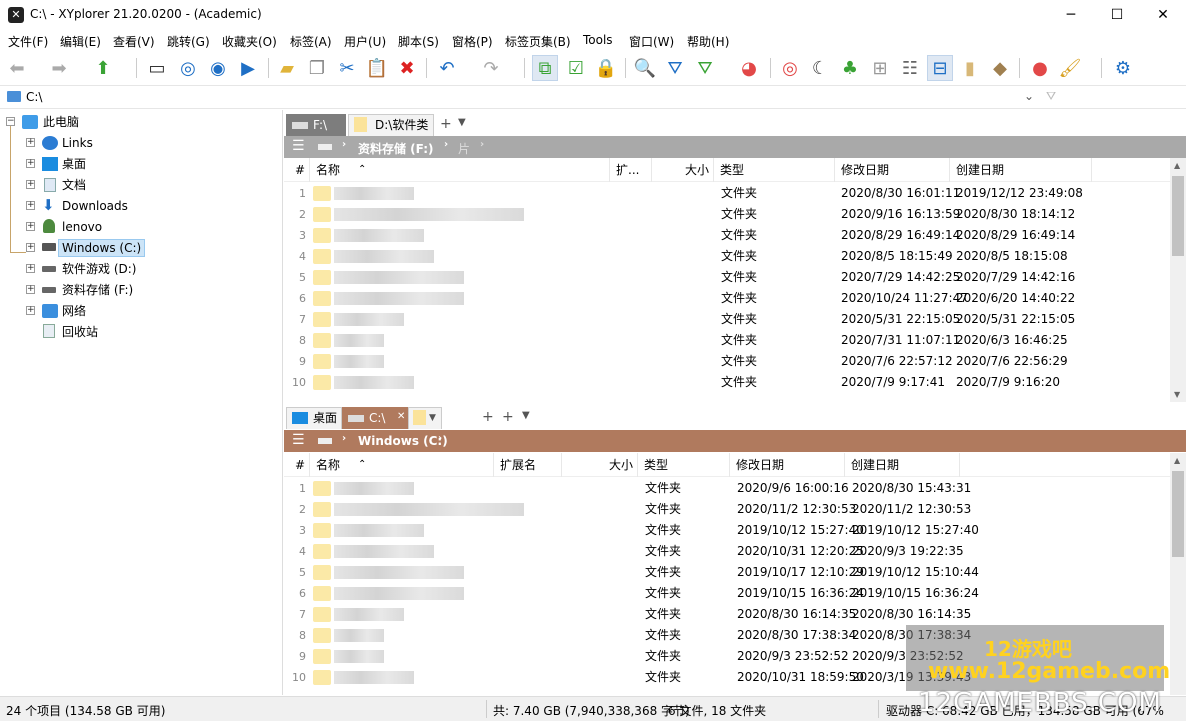 The width and height of the screenshot is (1186, 721). I want to click on tab-software: D:\软件类, so click(391, 125).